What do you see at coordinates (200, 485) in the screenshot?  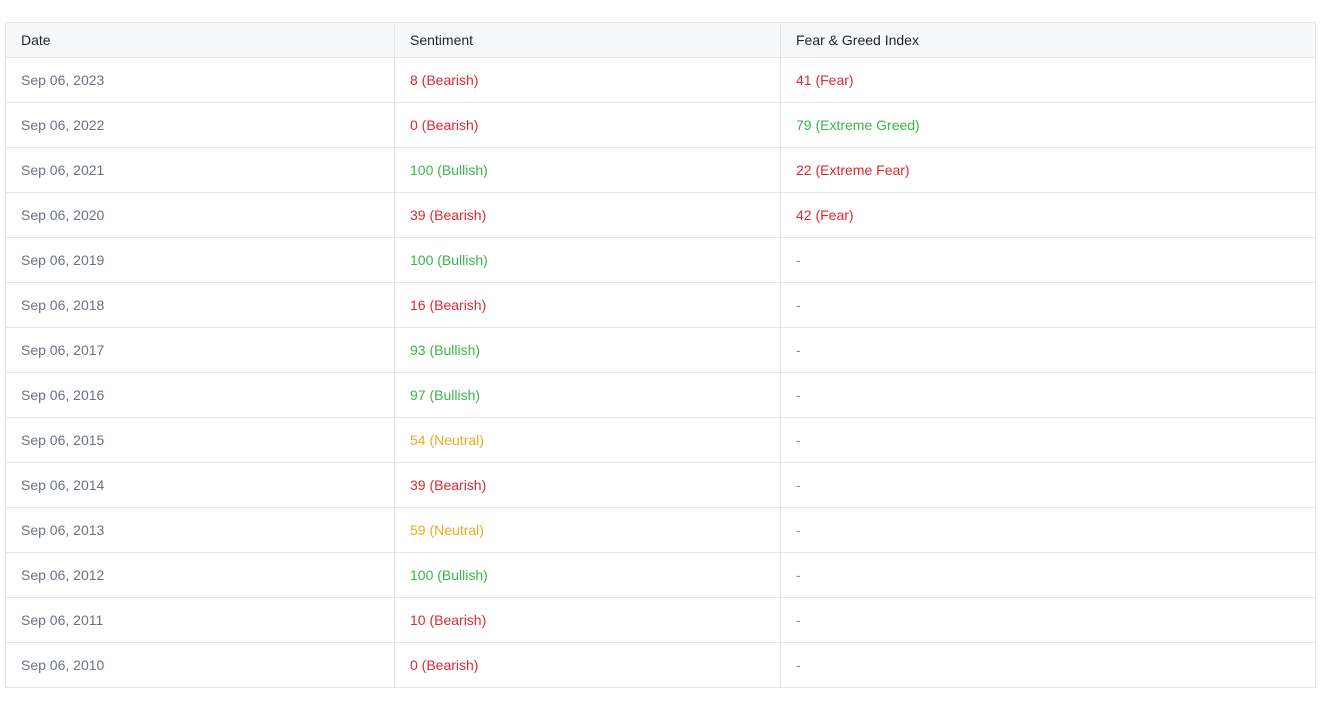 I see `date-cell: Sep 06, 2014` at bounding box center [200, 485].